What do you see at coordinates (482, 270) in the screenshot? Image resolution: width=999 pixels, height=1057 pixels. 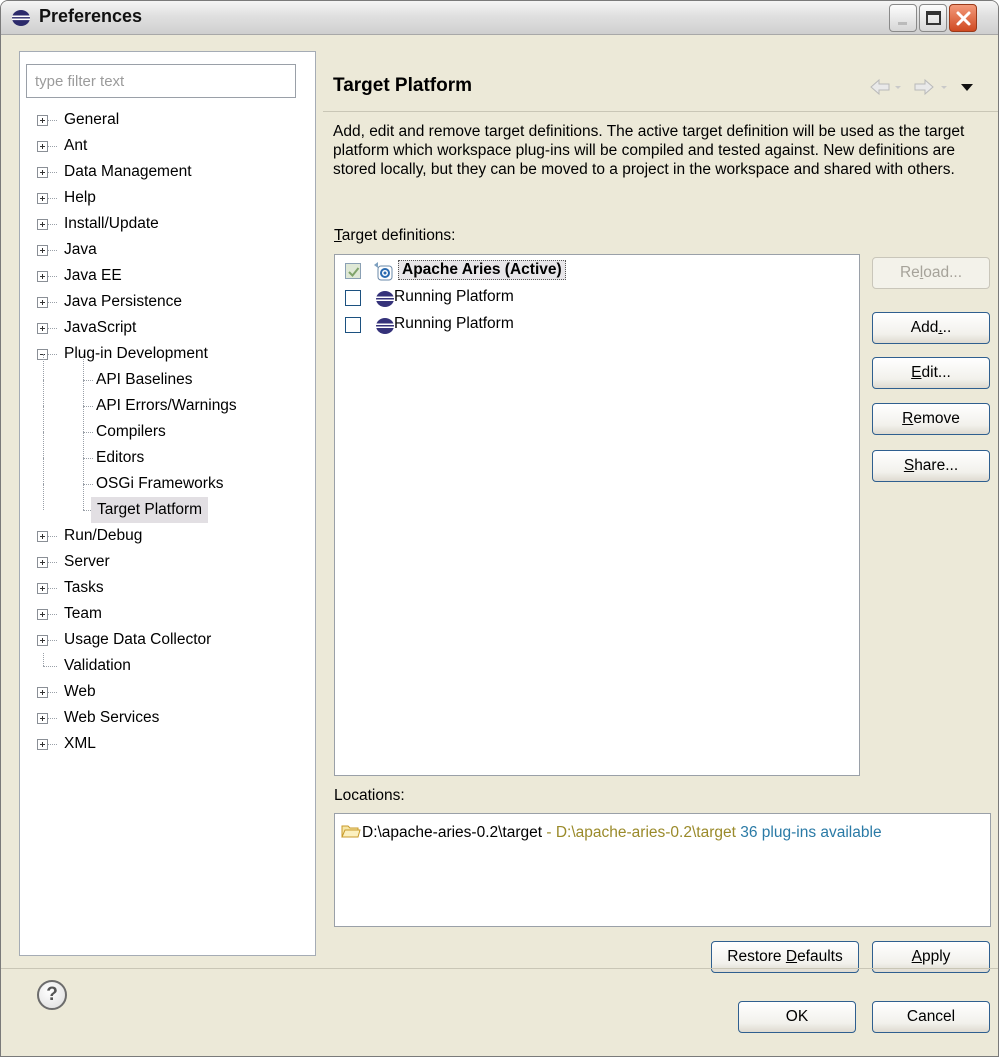 I see `target-label: Apache Aries (Active)` at bounding box center [482, 270].